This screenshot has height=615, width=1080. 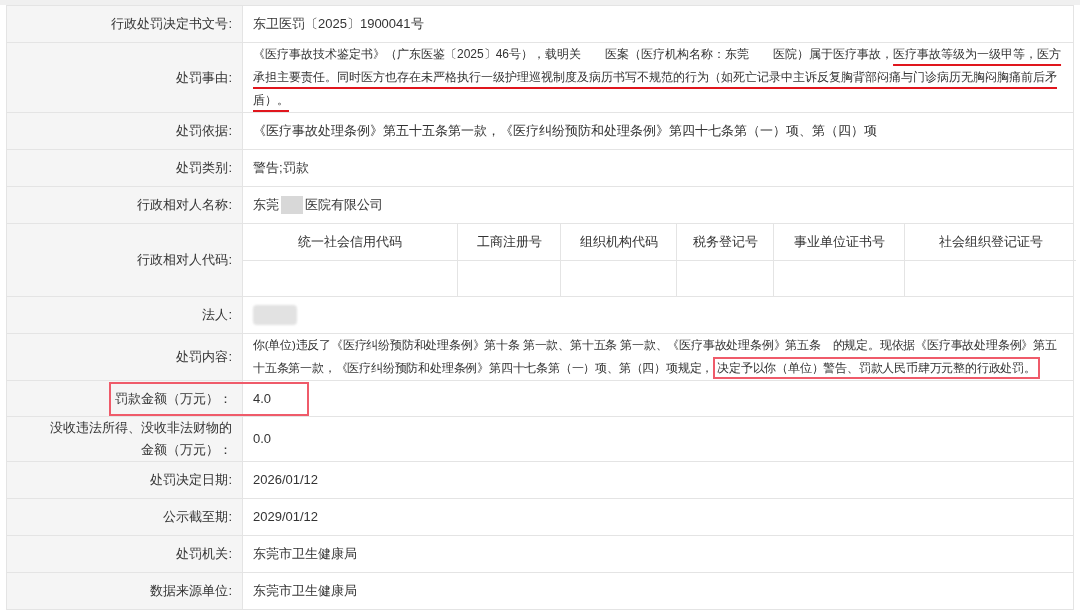 I want to click on field-value: 2026/01/12, so click(x=286, y=480).